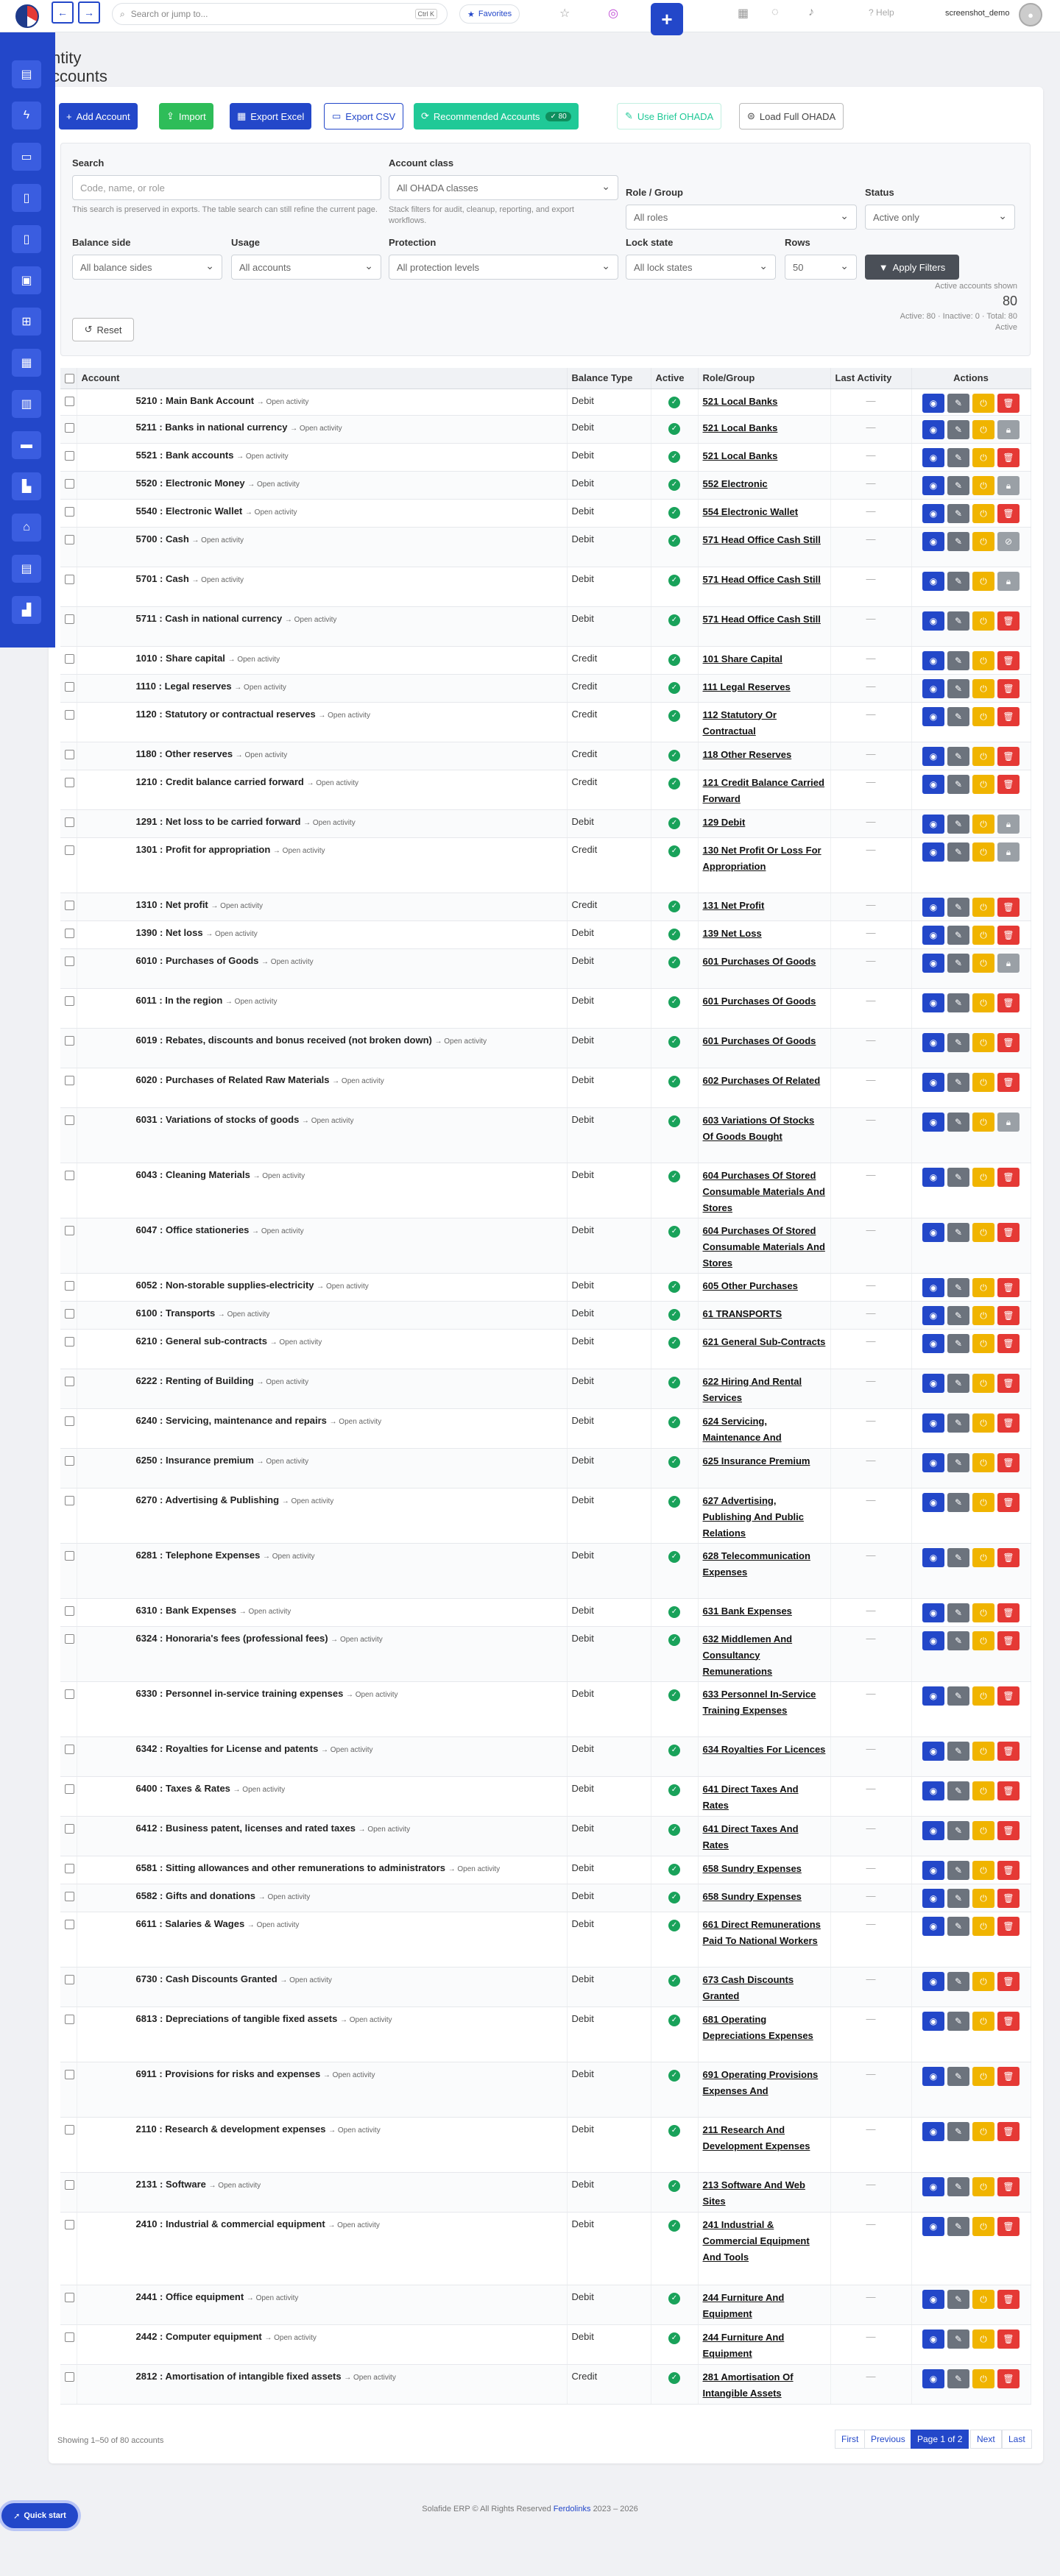 The width and height of the screenshot is (1060, 2576). I want to click on account-name: Renting of Building, so click(210, 1380).